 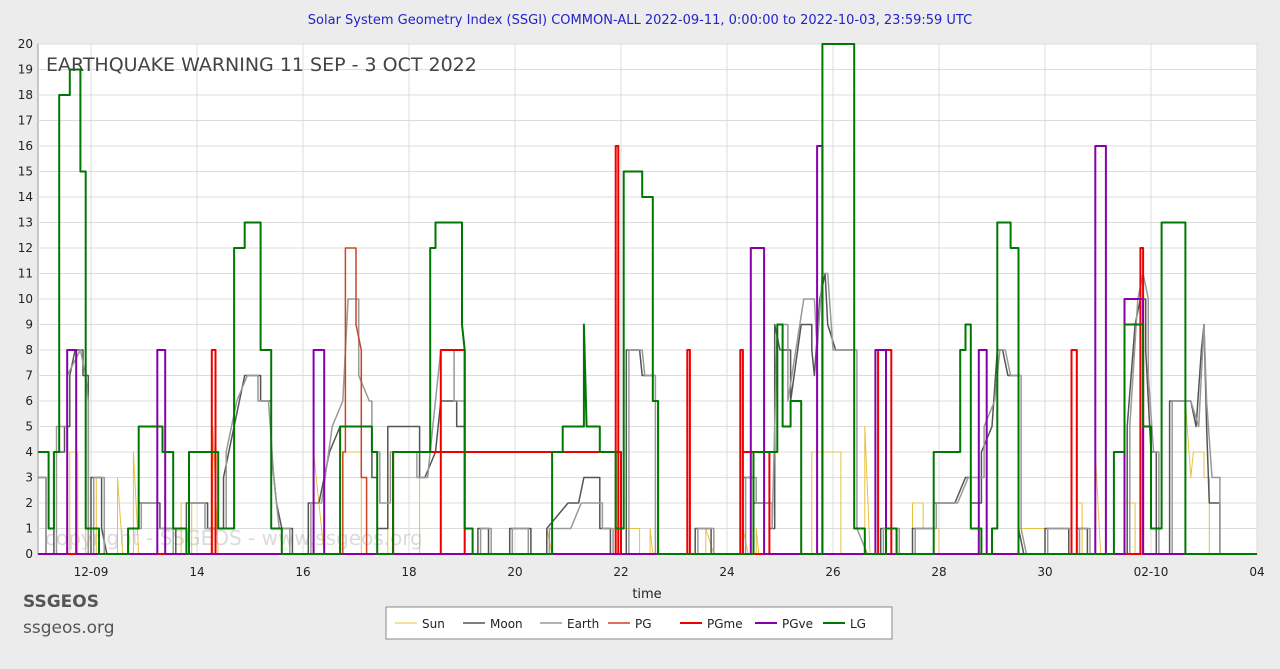 I want to click on x-tick-label: 20, so click(x=514, y=572).